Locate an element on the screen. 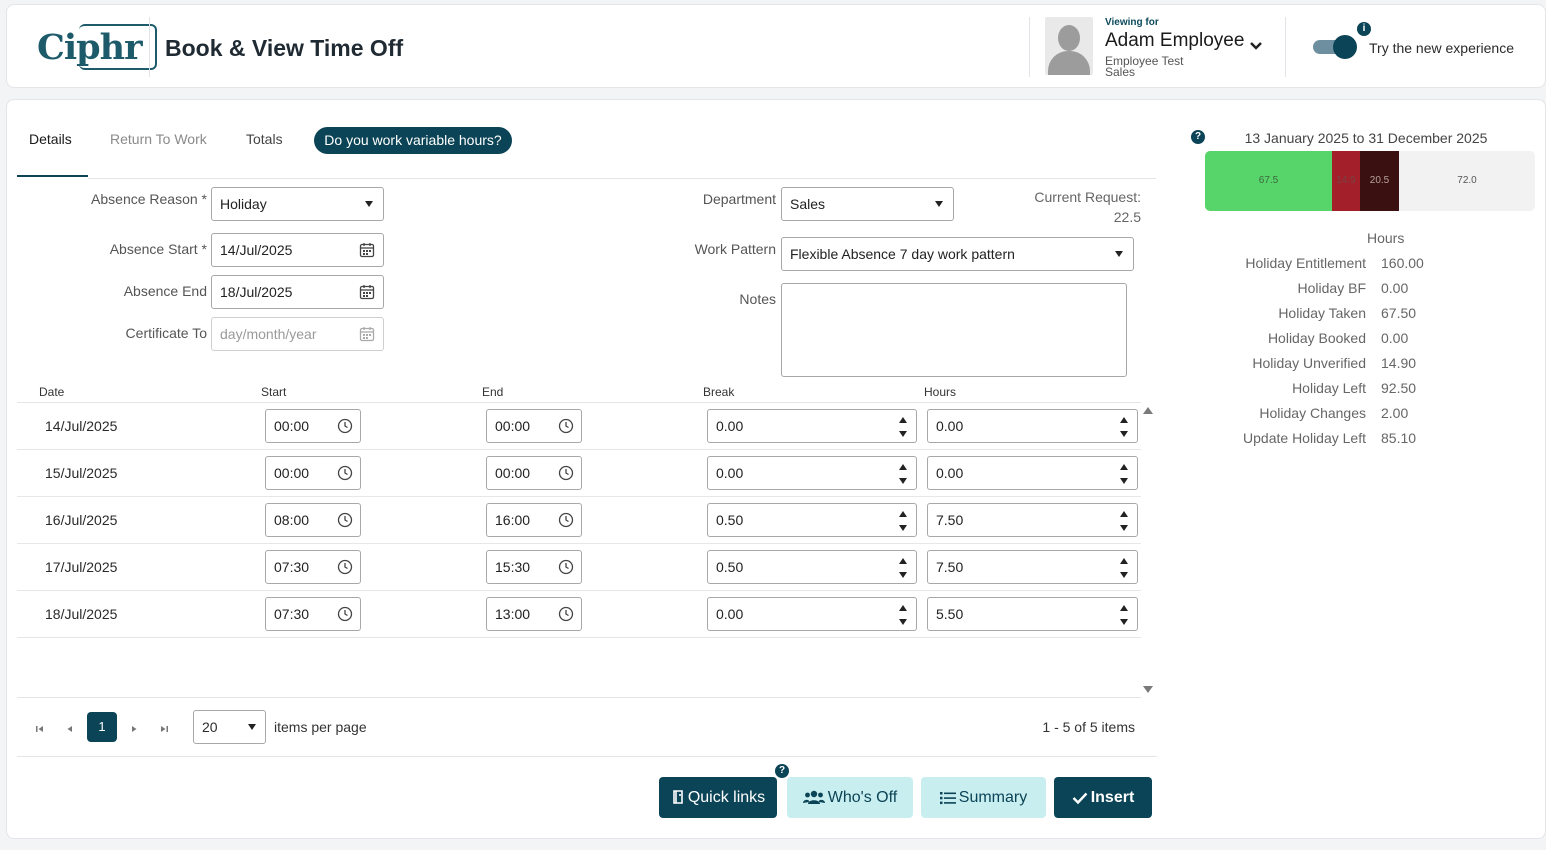 This screenshot has height=850, width=1546. stat-value: 0.00 is located at coordinates (1395, 288).